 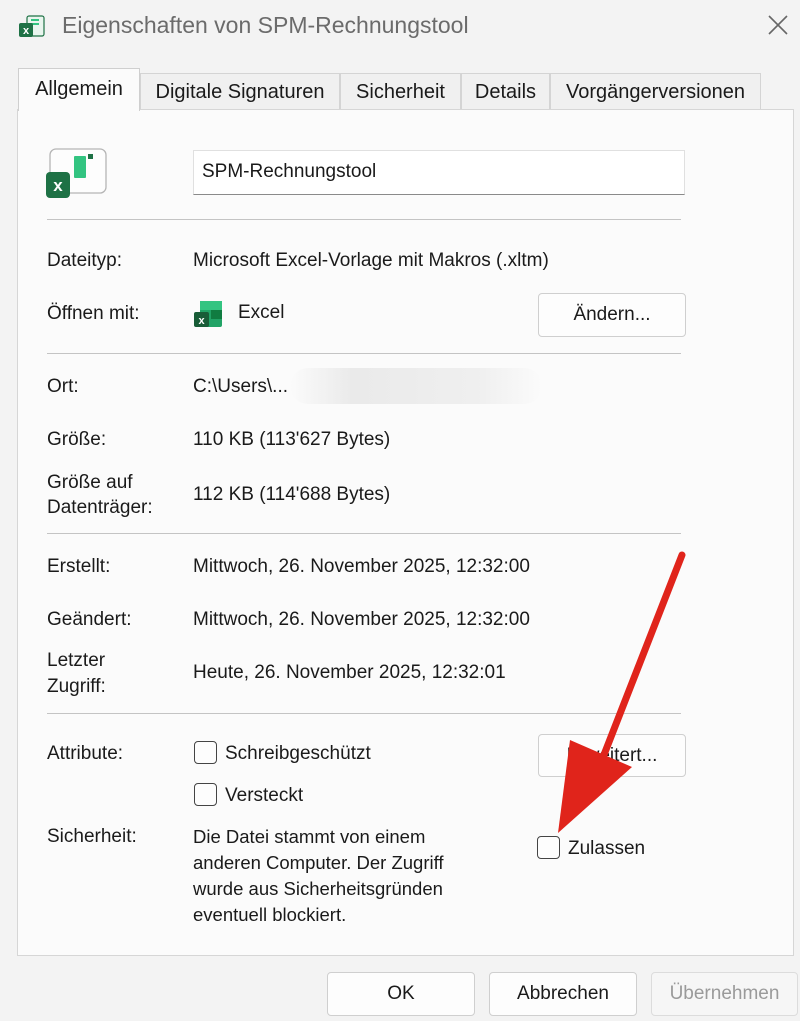 I want to click on readonly-checkbox, so click(x=205, y=752).